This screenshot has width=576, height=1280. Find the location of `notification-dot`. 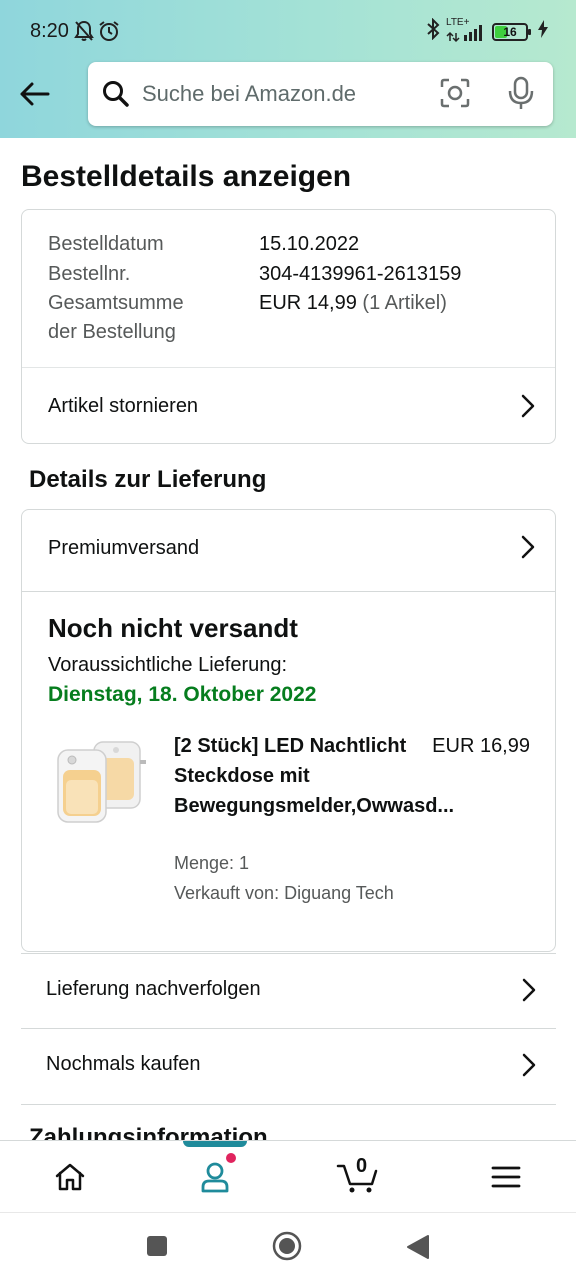

notification-dot is located at coordinates (231, 1158).